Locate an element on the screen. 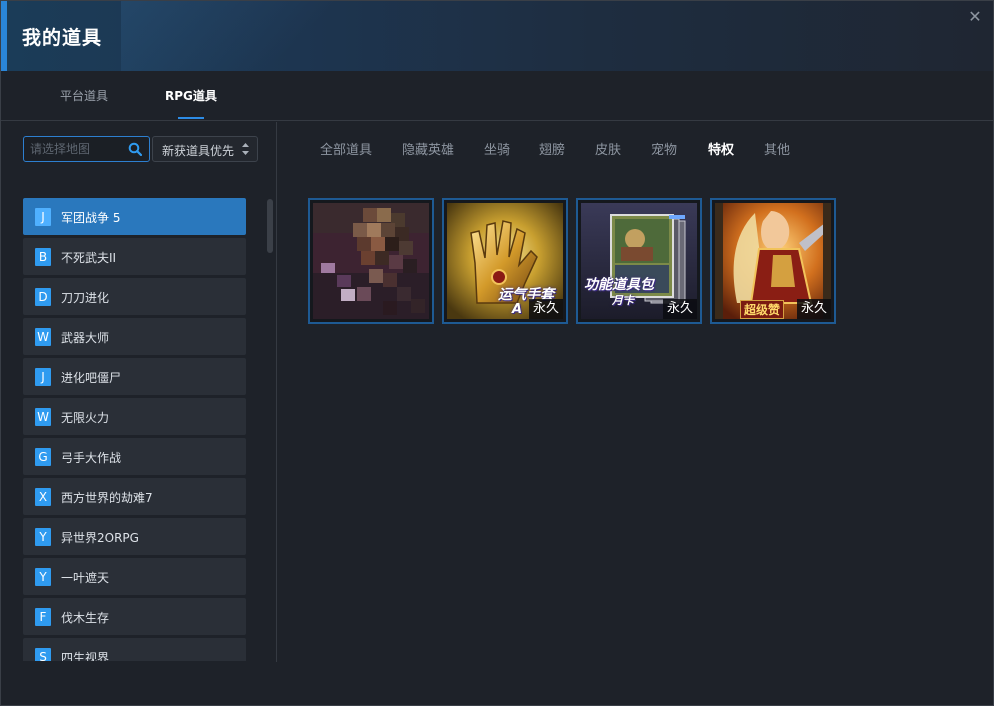  tab-others: 其他 is located at coordinates (777, 148).